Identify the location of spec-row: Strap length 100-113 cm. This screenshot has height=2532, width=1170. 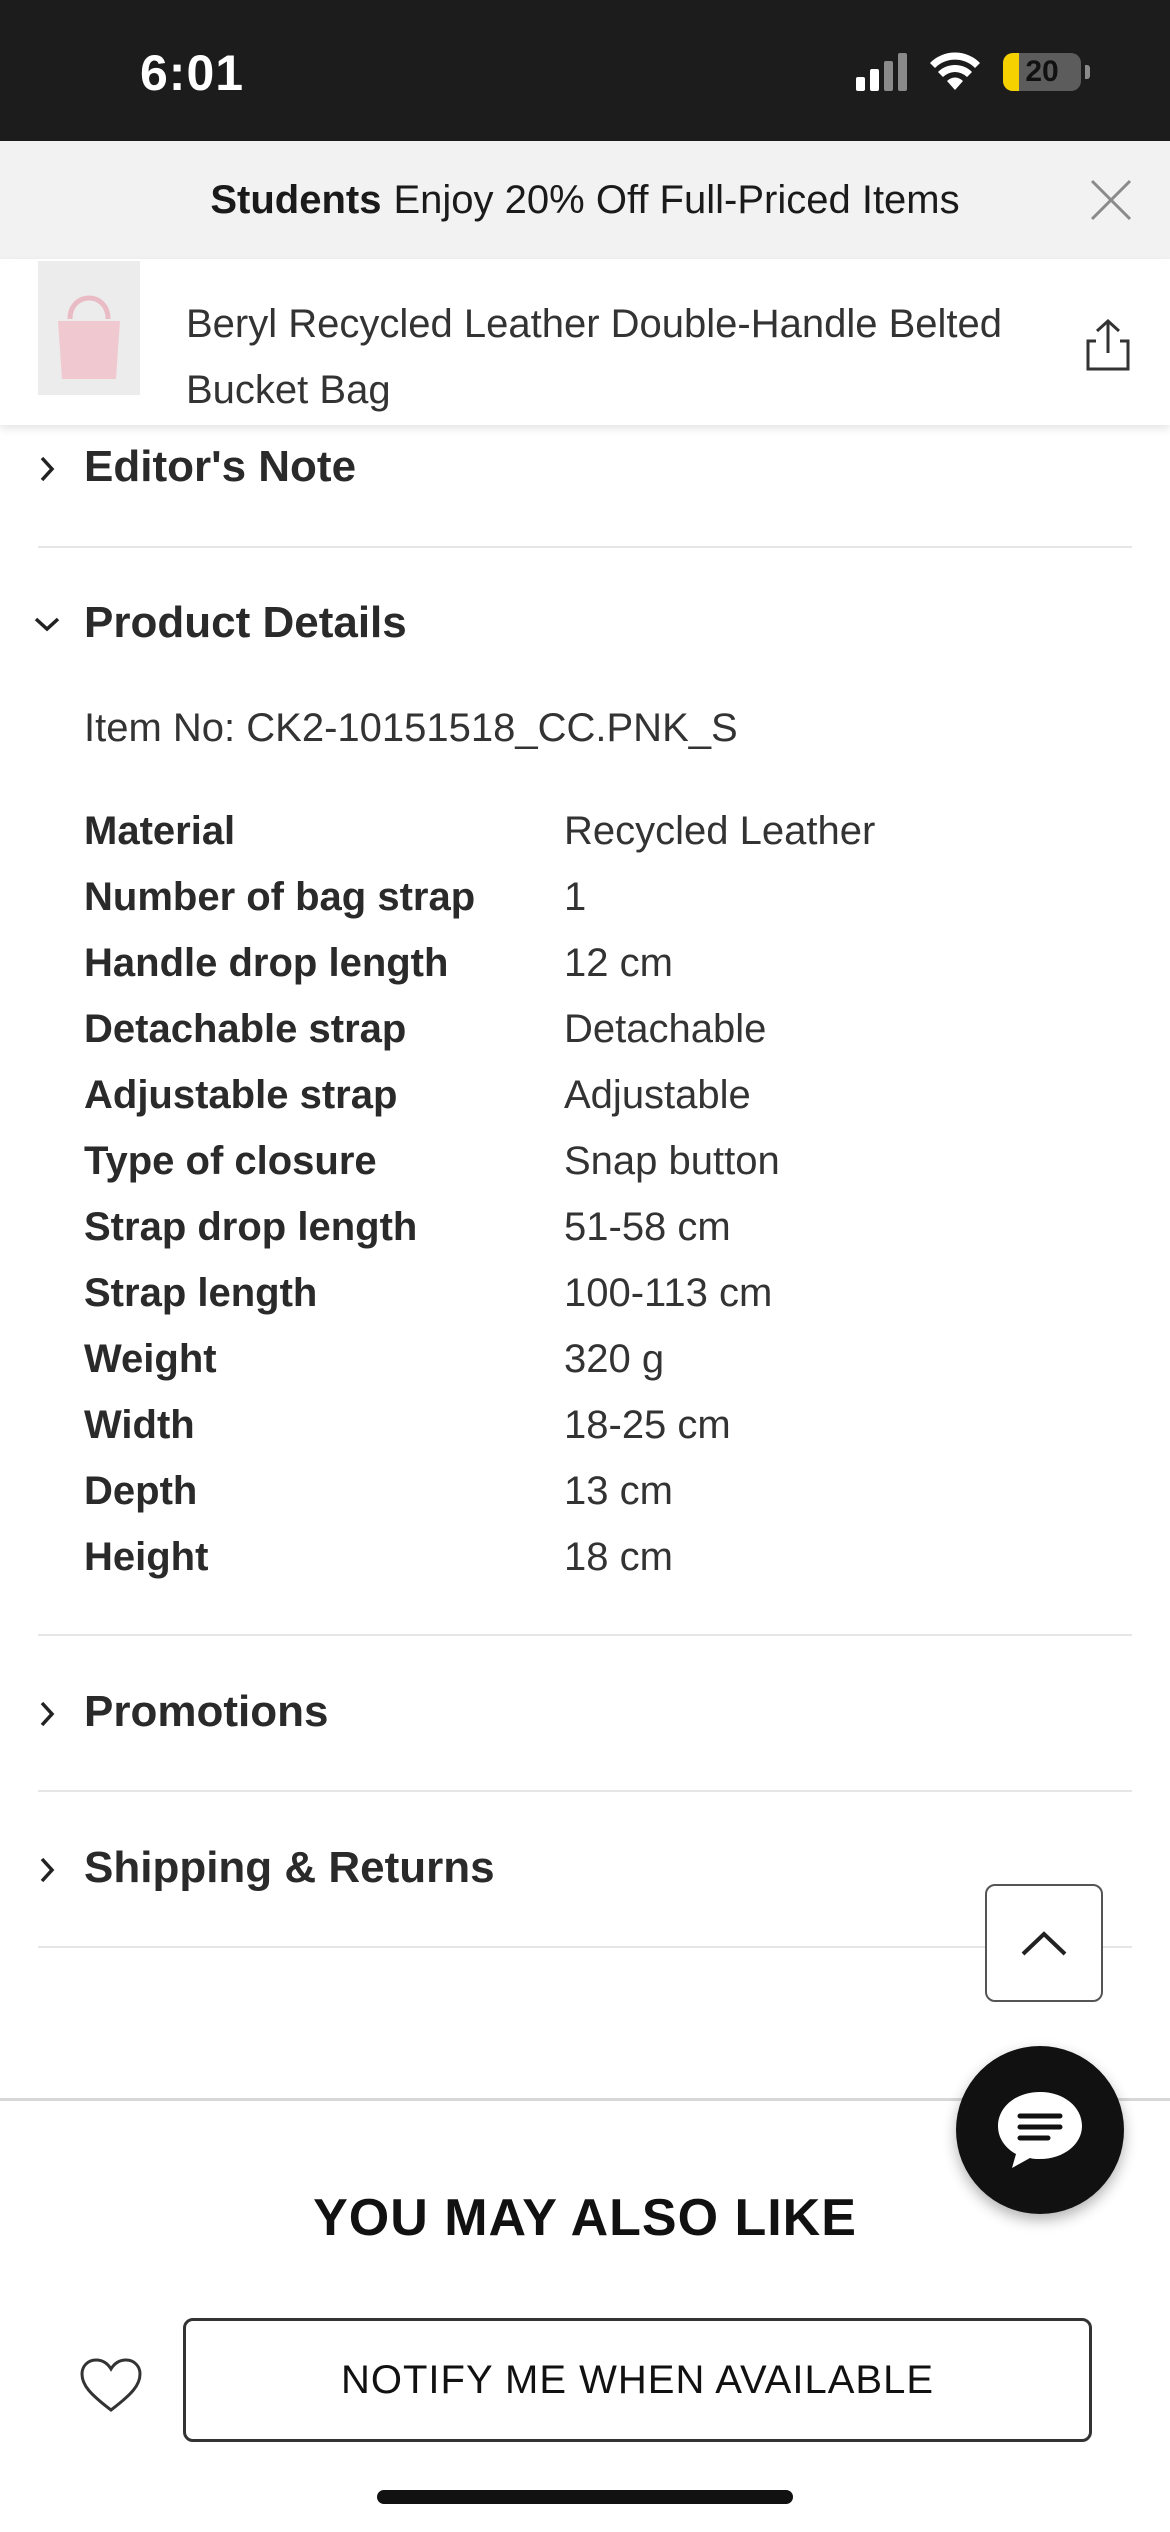
(584, 1293).